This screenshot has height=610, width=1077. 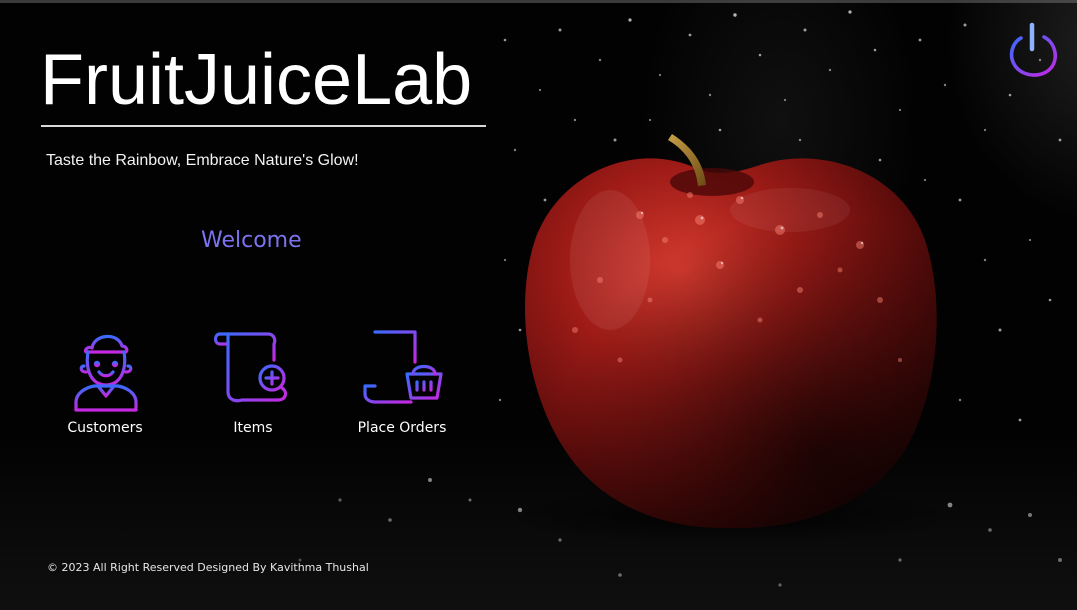 I want to click on customers-button: Customers, so click(x=105, y=382).